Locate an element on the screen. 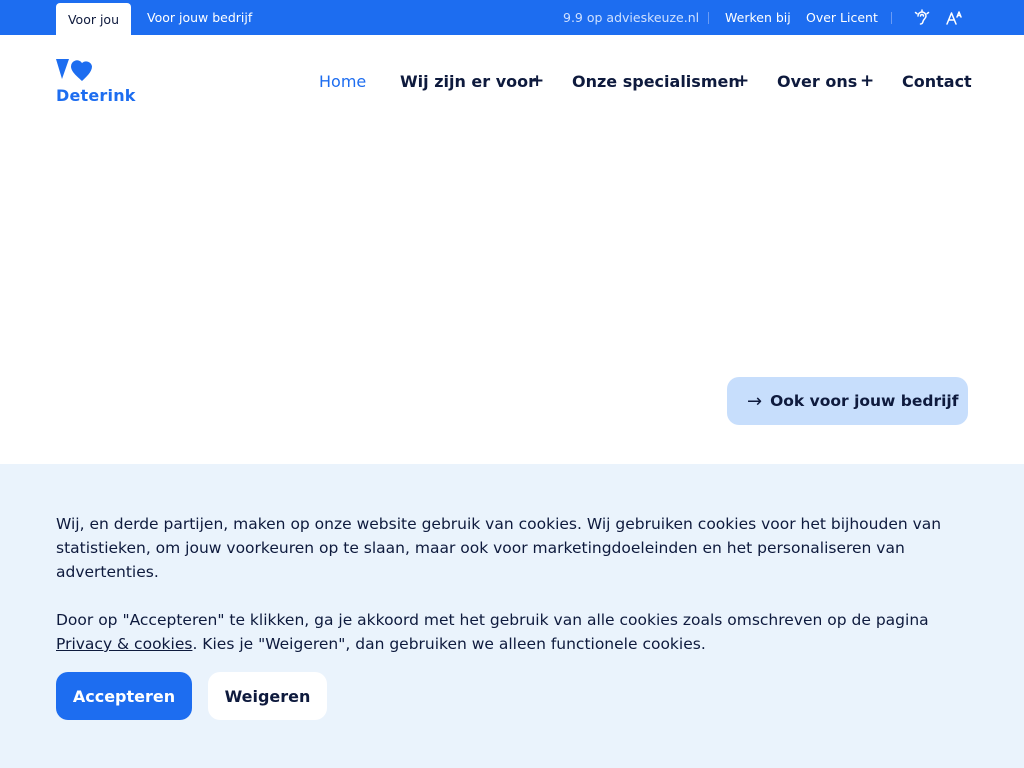 The image size is (1024, 768). nav-onze-specialismen: Onze specialismen is located at coordinates (656, 81).